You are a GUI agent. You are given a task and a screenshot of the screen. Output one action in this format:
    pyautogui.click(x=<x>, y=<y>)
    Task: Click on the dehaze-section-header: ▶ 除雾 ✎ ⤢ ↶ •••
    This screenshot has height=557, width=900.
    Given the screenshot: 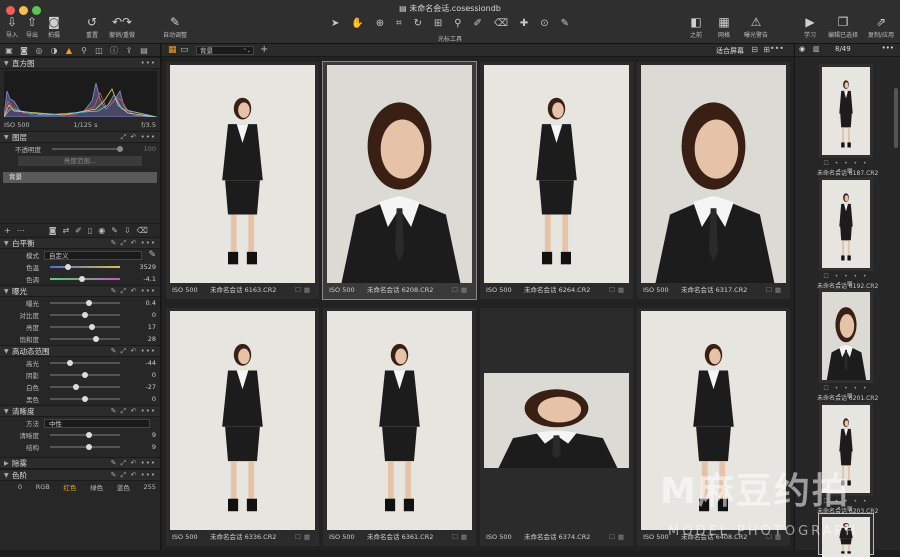 What is the action you would take?
    pyautogui.click(x=80, y=463)
    